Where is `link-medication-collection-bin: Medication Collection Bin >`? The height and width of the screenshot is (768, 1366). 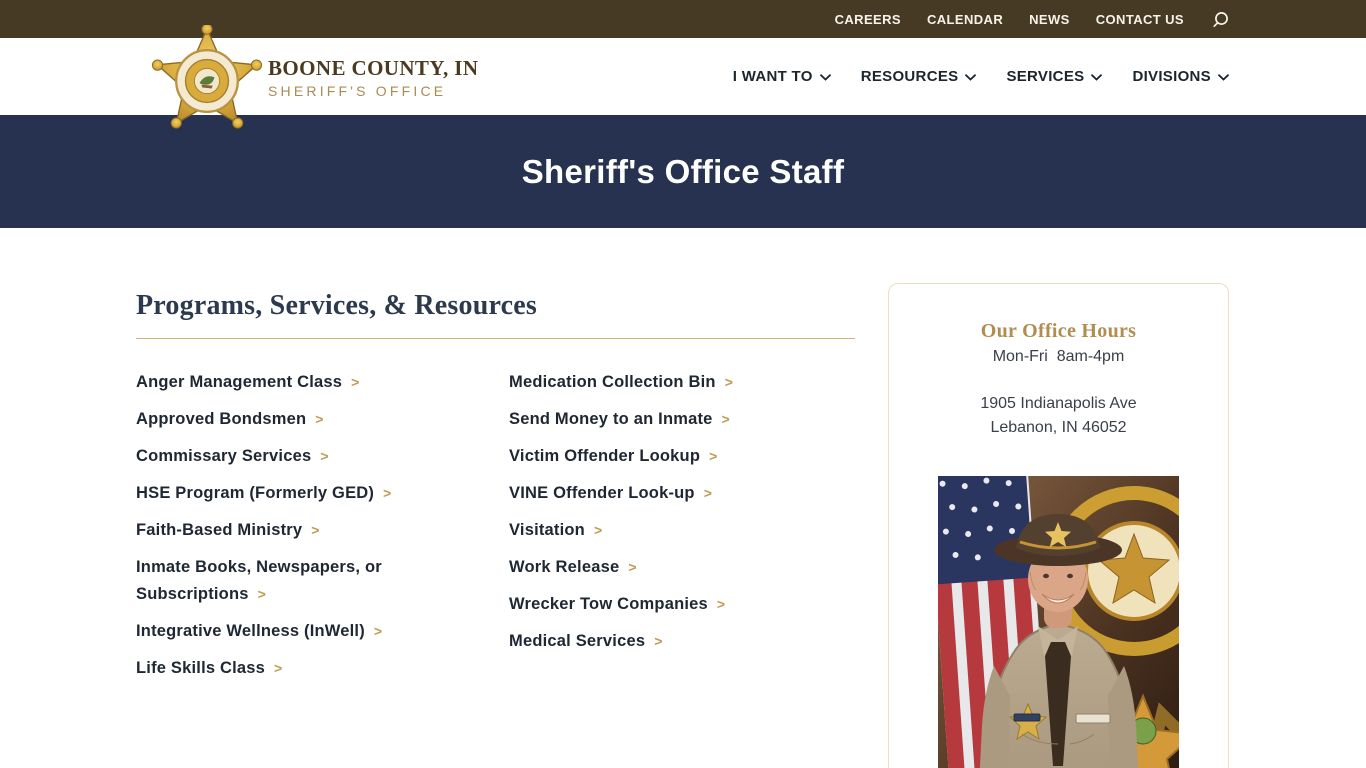 link-medication-collection-bin: Medication Collection Bin > is located at coordinates (682, 382).